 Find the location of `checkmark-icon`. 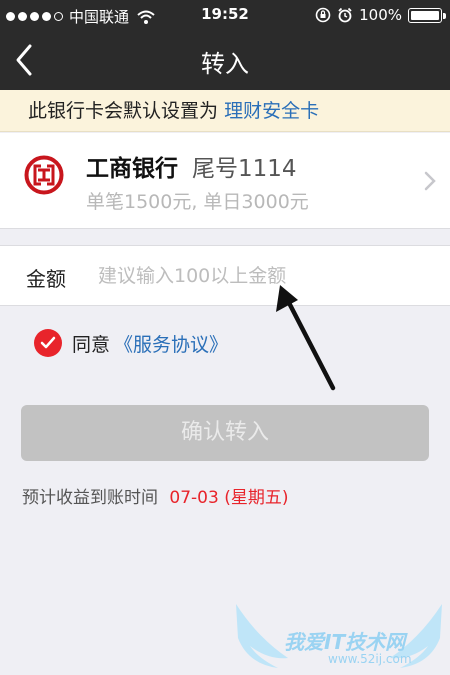

checkmark-icon is located at coordinates (48, 342).